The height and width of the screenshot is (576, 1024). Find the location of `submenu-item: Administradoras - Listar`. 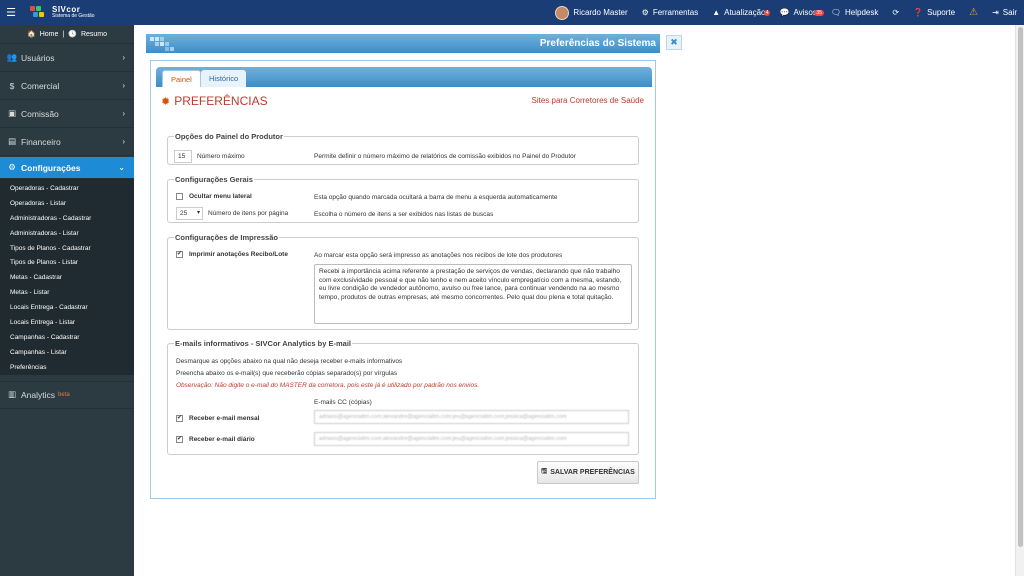

submenu-item: Administradoras - Listar is located at coordinates (67, 233).